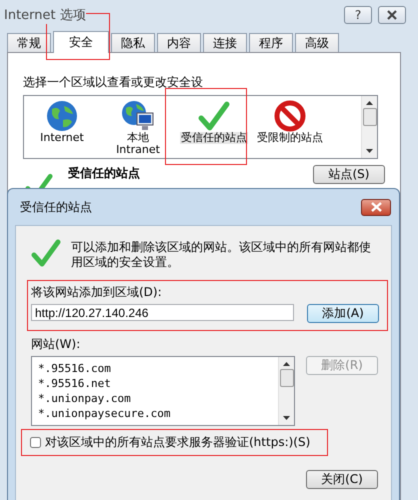 The width and height of the screenshot is (418, 500). I want to click on globe-monitor-icon, so click(138, 116).